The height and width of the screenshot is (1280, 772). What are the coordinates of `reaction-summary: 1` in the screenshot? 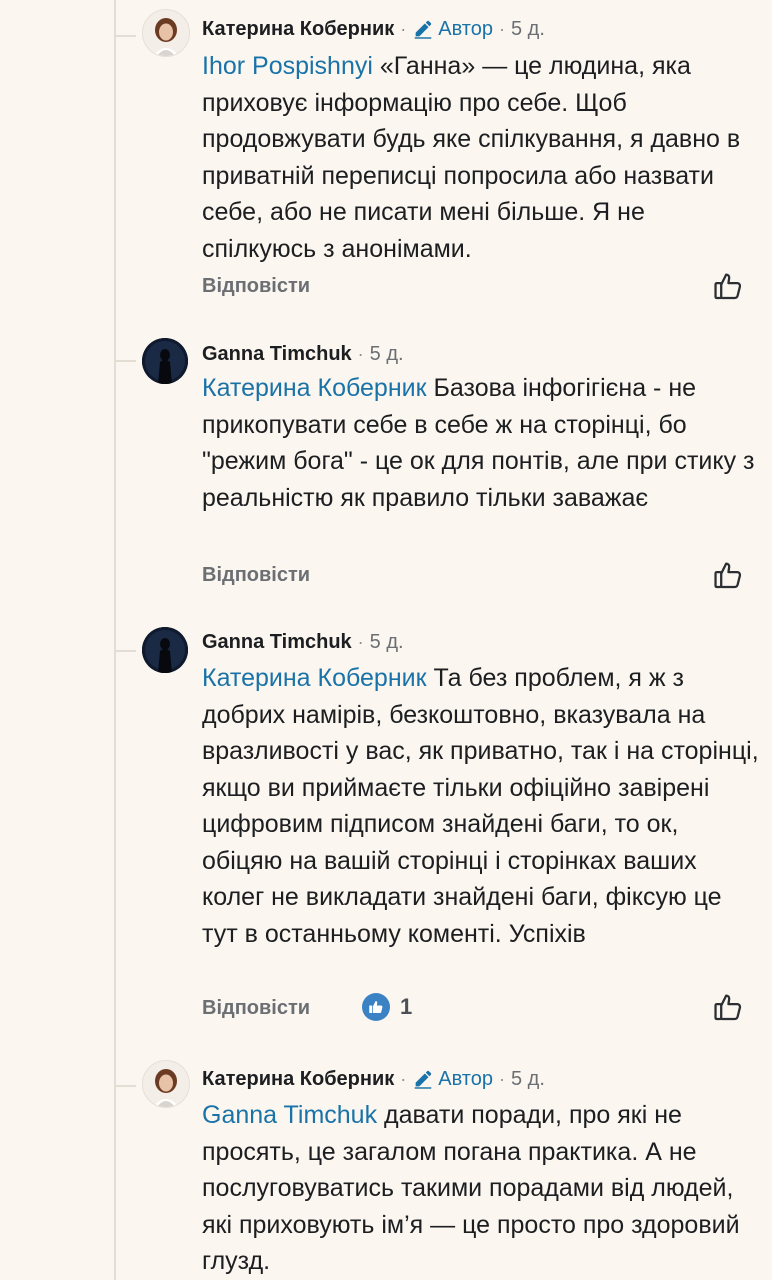 It's located at (387, 1007).